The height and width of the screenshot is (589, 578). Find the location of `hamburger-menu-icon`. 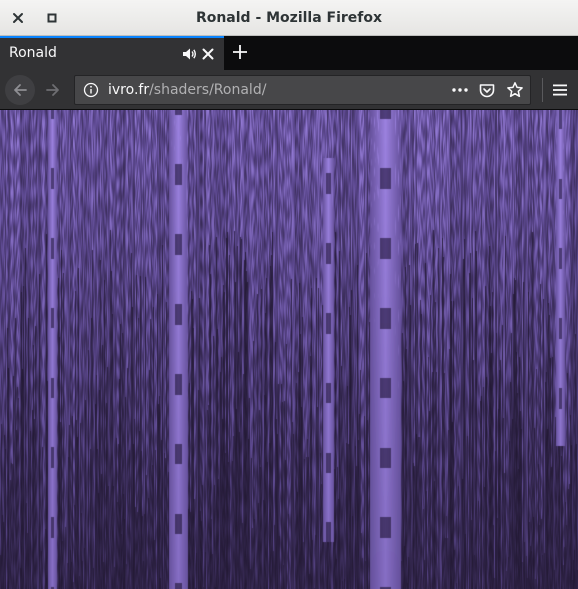

hamburger-menu-icon is located at coordinates (560, 90).